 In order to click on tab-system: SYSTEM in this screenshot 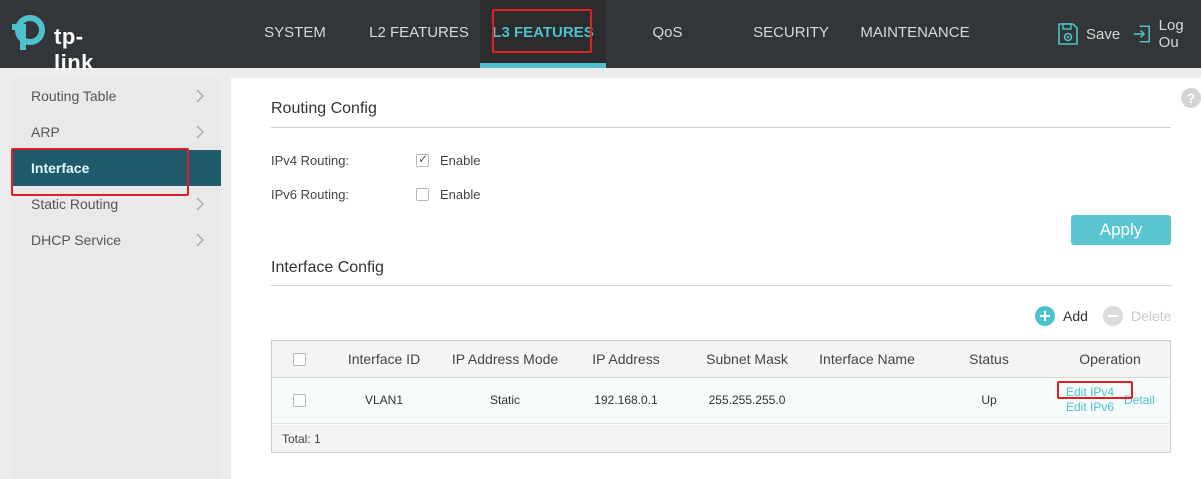, I will do `click(295, 34)`.